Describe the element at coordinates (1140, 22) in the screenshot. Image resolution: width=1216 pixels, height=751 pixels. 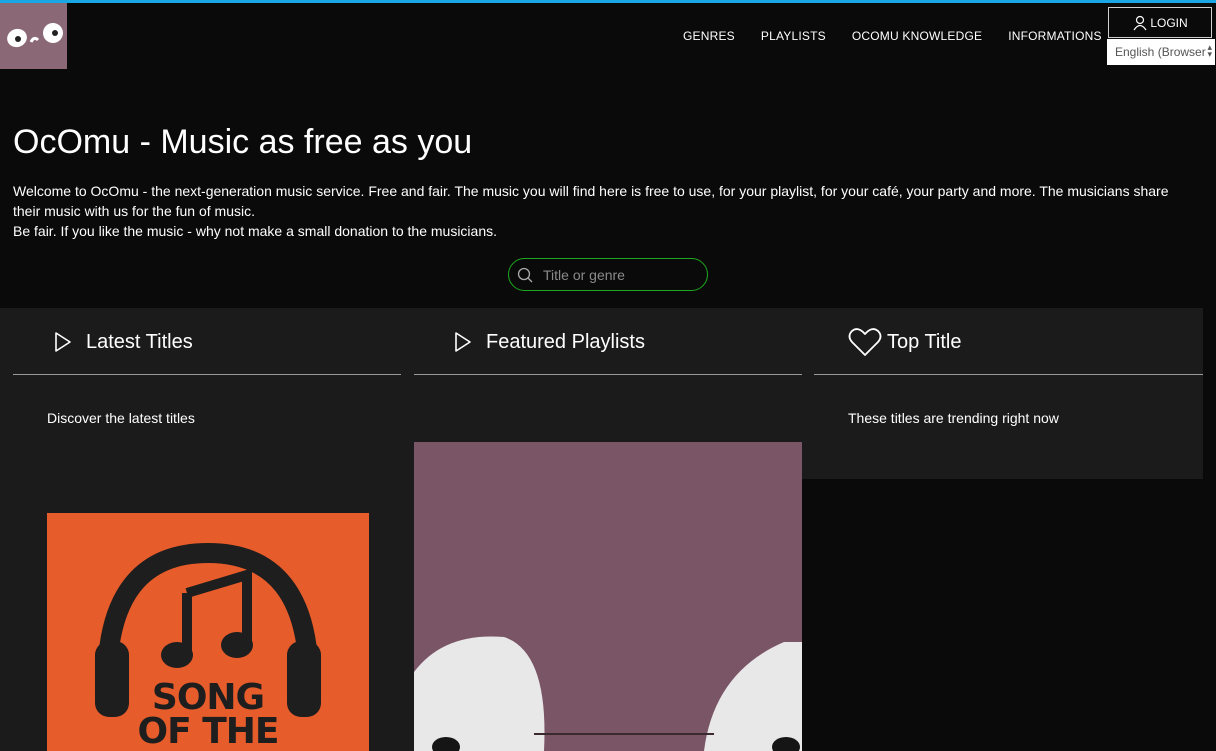
I see `user-icon` at that location.